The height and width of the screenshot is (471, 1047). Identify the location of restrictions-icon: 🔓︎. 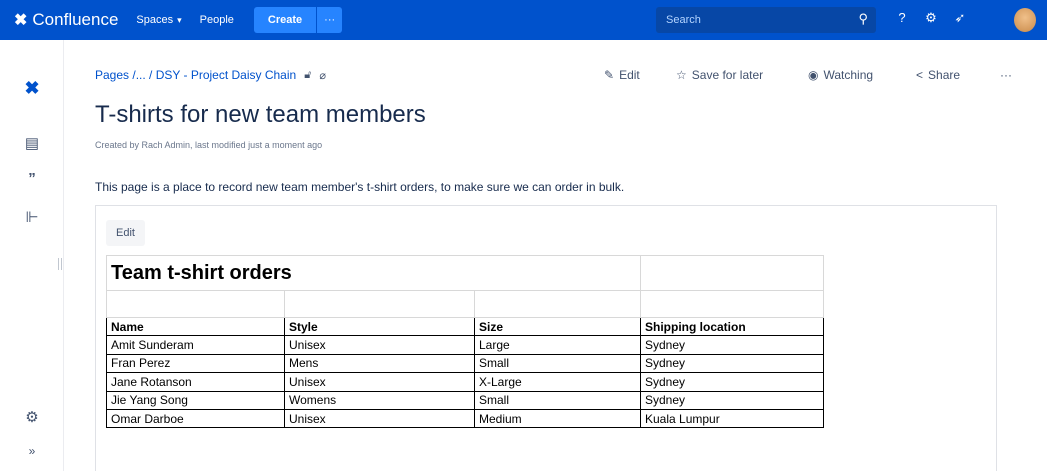
(307, 75).